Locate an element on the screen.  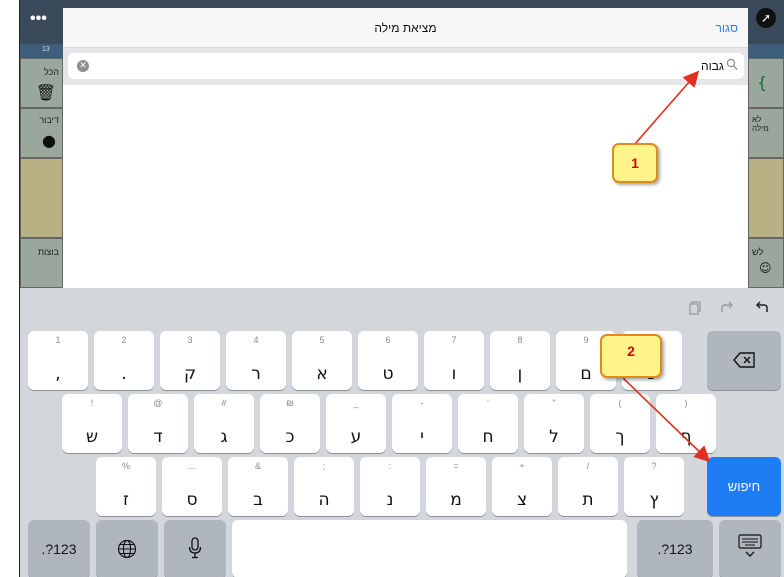
letter-key: = מ is located at coordinates (456, 486).